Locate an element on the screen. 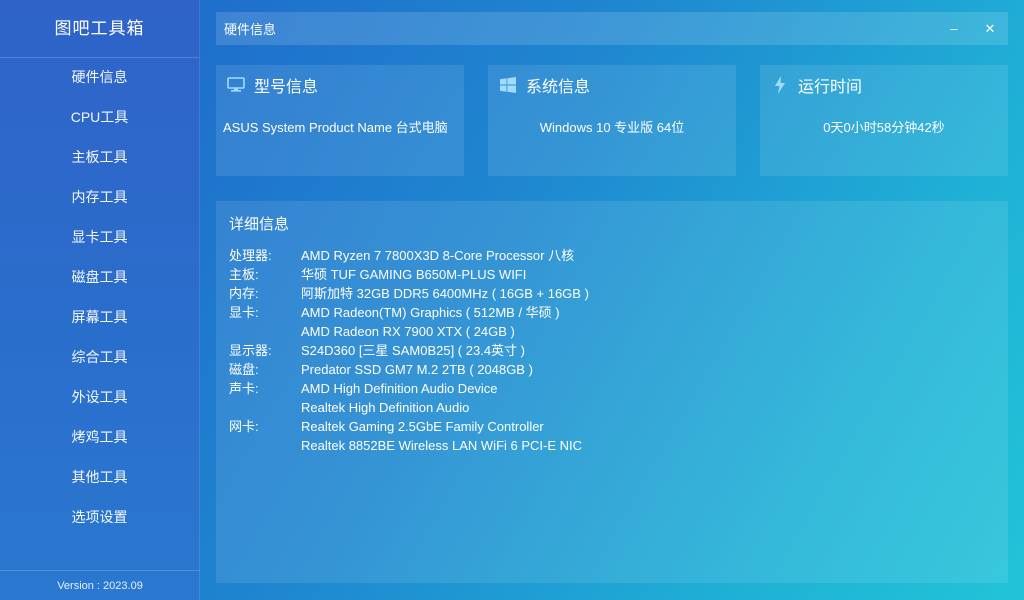 The image size is (1024, 600). uptime-card: 运行时间 0天0小时58分钟42秒 is located at coordinates (884, 120).